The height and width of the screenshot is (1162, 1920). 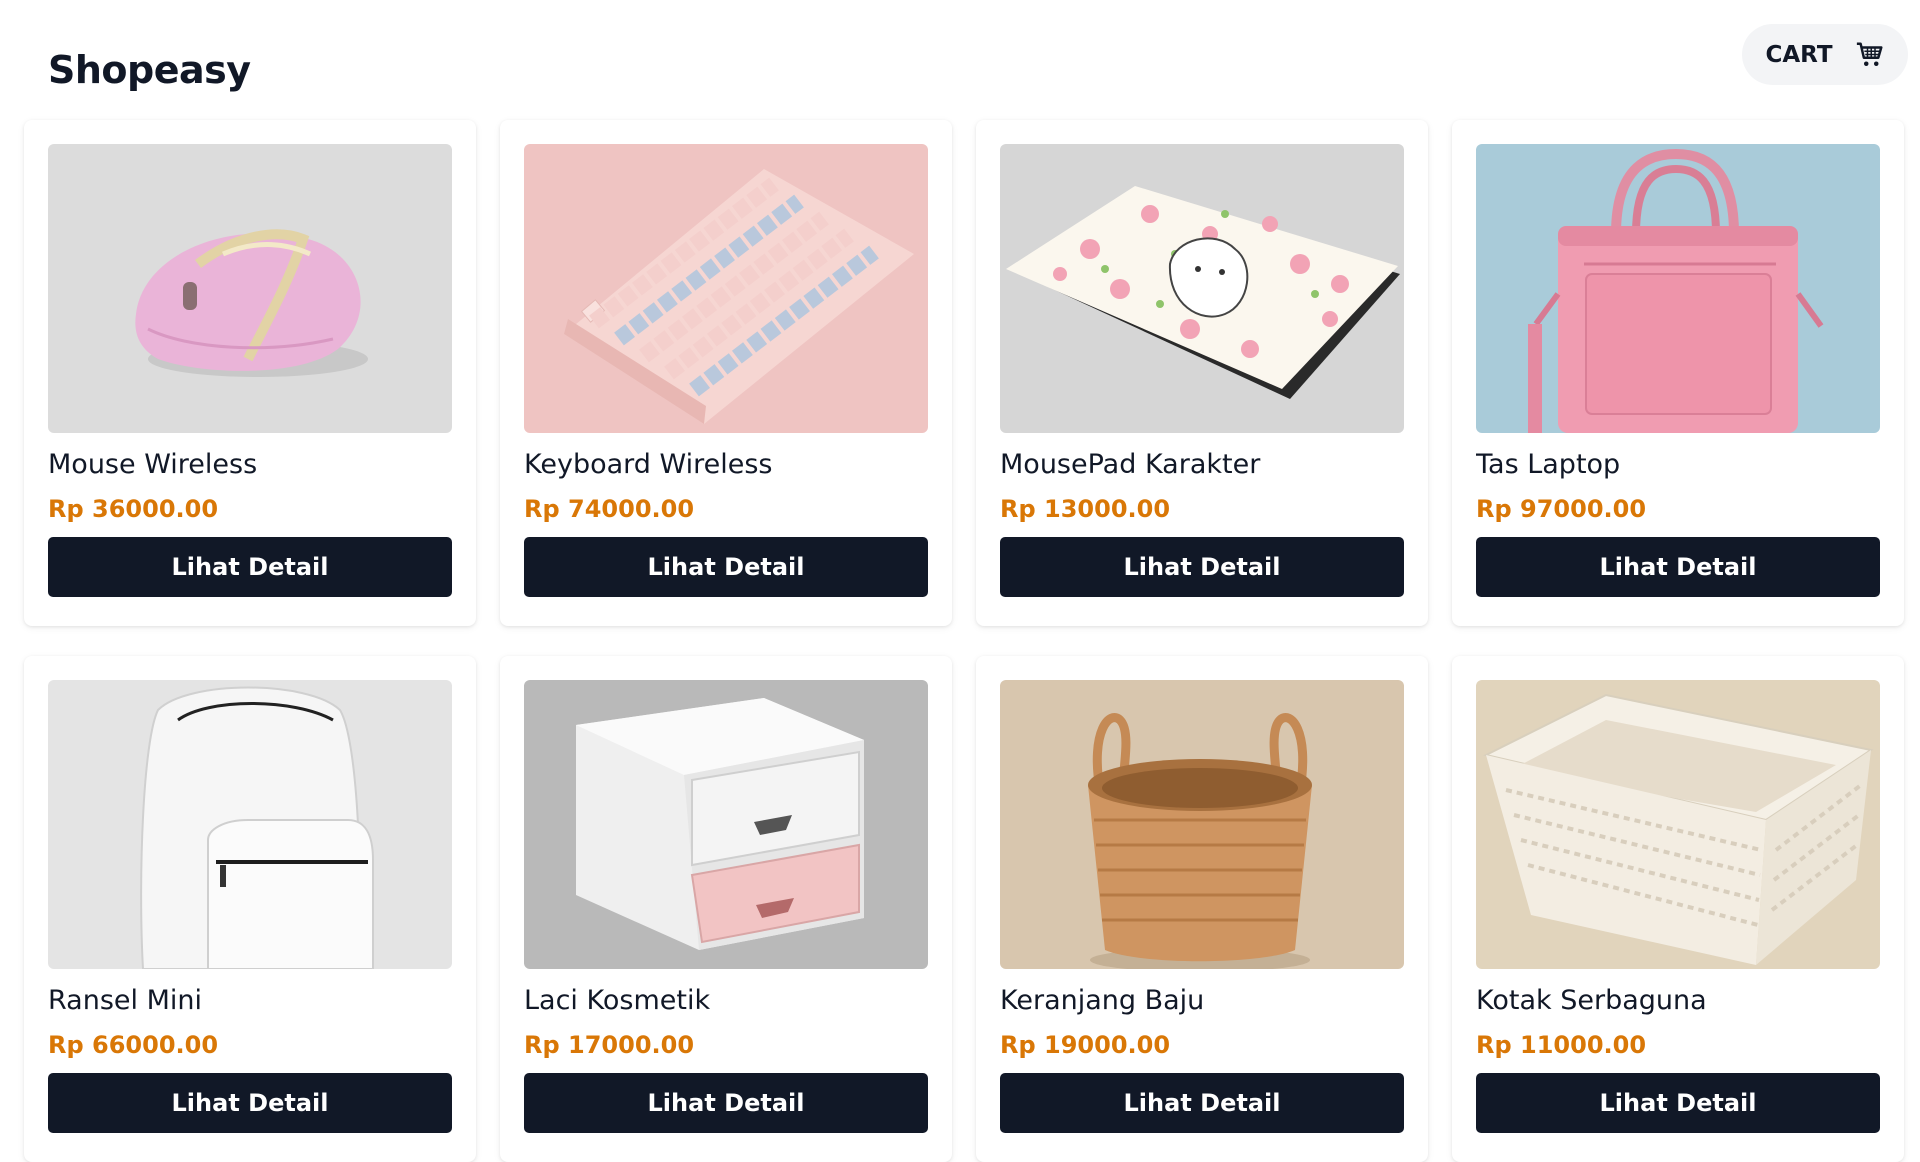 I want to click on product-price: Rp 17000.00, so click(x=609, y=1045).